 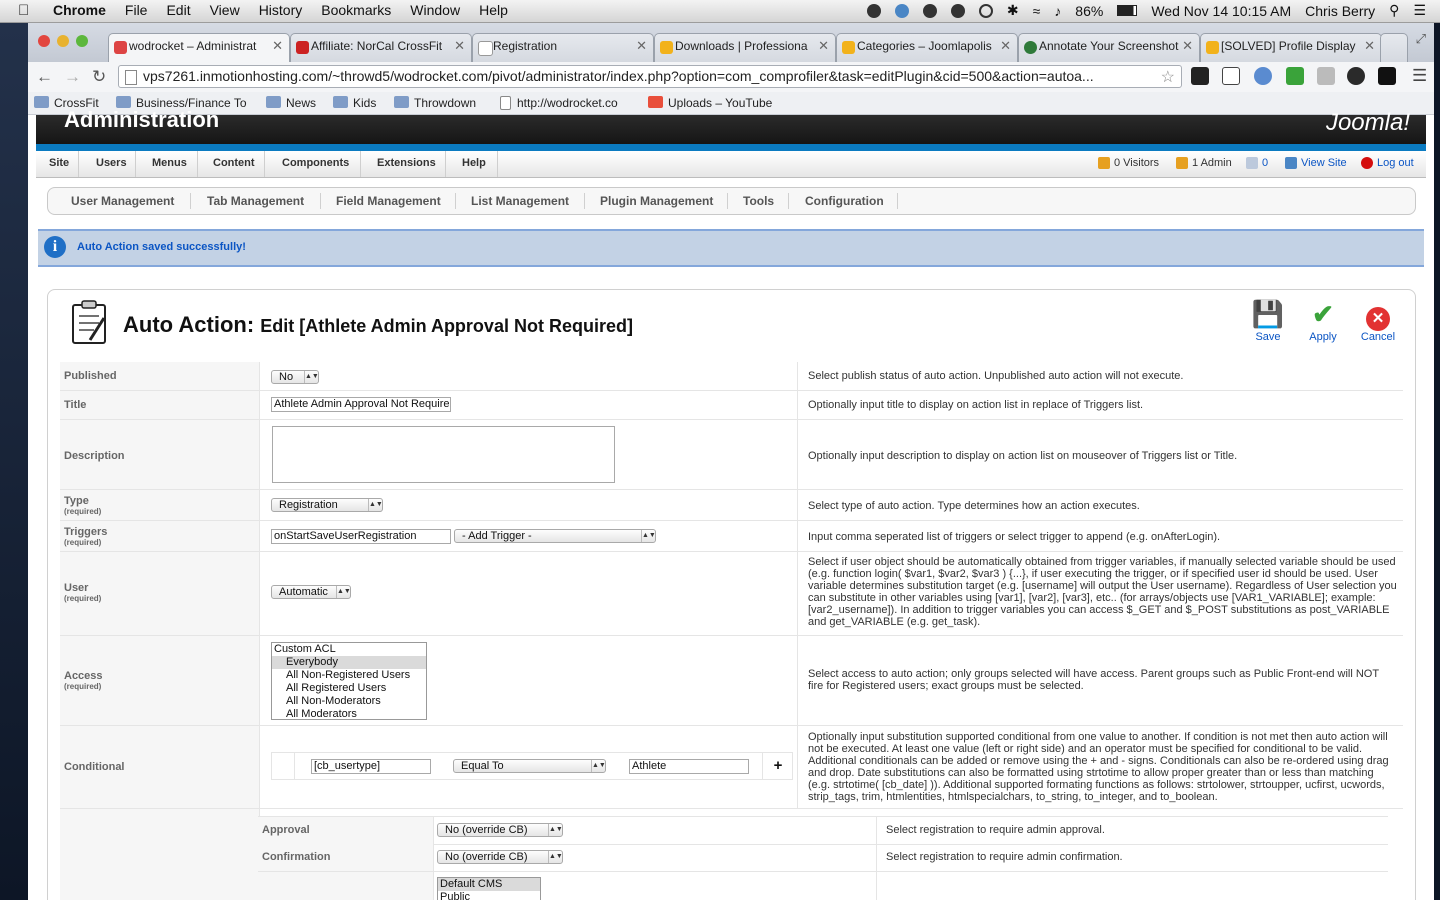 I want to click on groups-multiselect: Default CMS Public, so click(x=489, y=888).